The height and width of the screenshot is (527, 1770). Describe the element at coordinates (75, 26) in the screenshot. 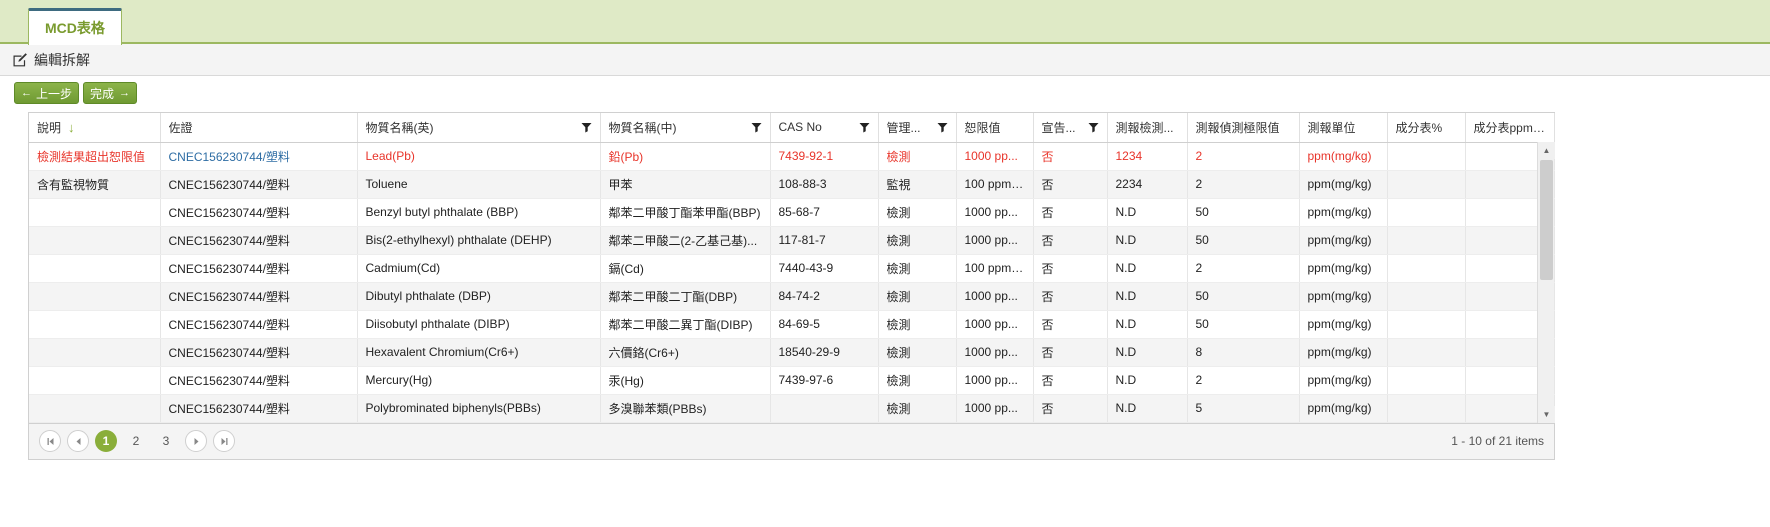

I see `tab-mcd-table: MCD表格` at that location.